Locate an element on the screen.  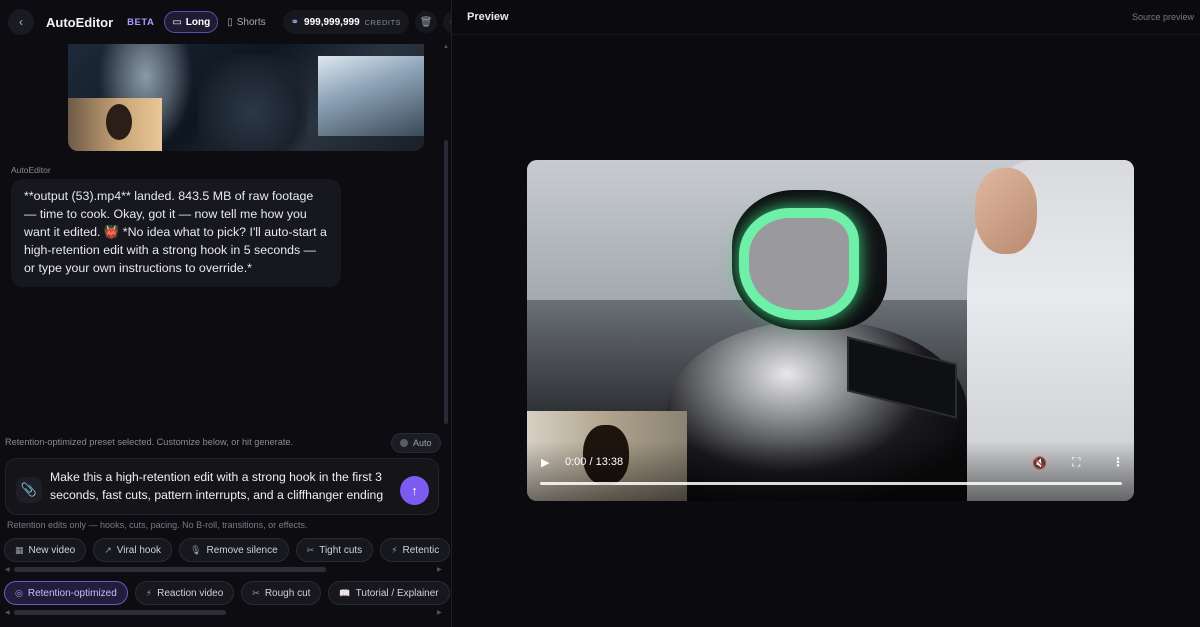
book-icon: 📖 is located at coordinates (345, 592).